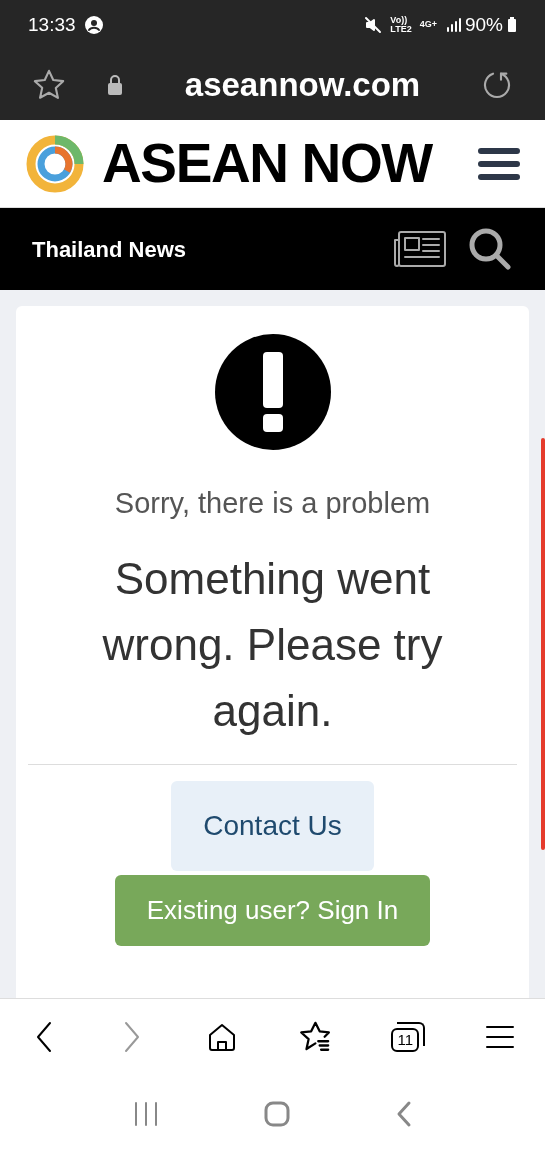 The image size is (545, 1152). I want to click on network-label: 4G+, so click(428, 25).